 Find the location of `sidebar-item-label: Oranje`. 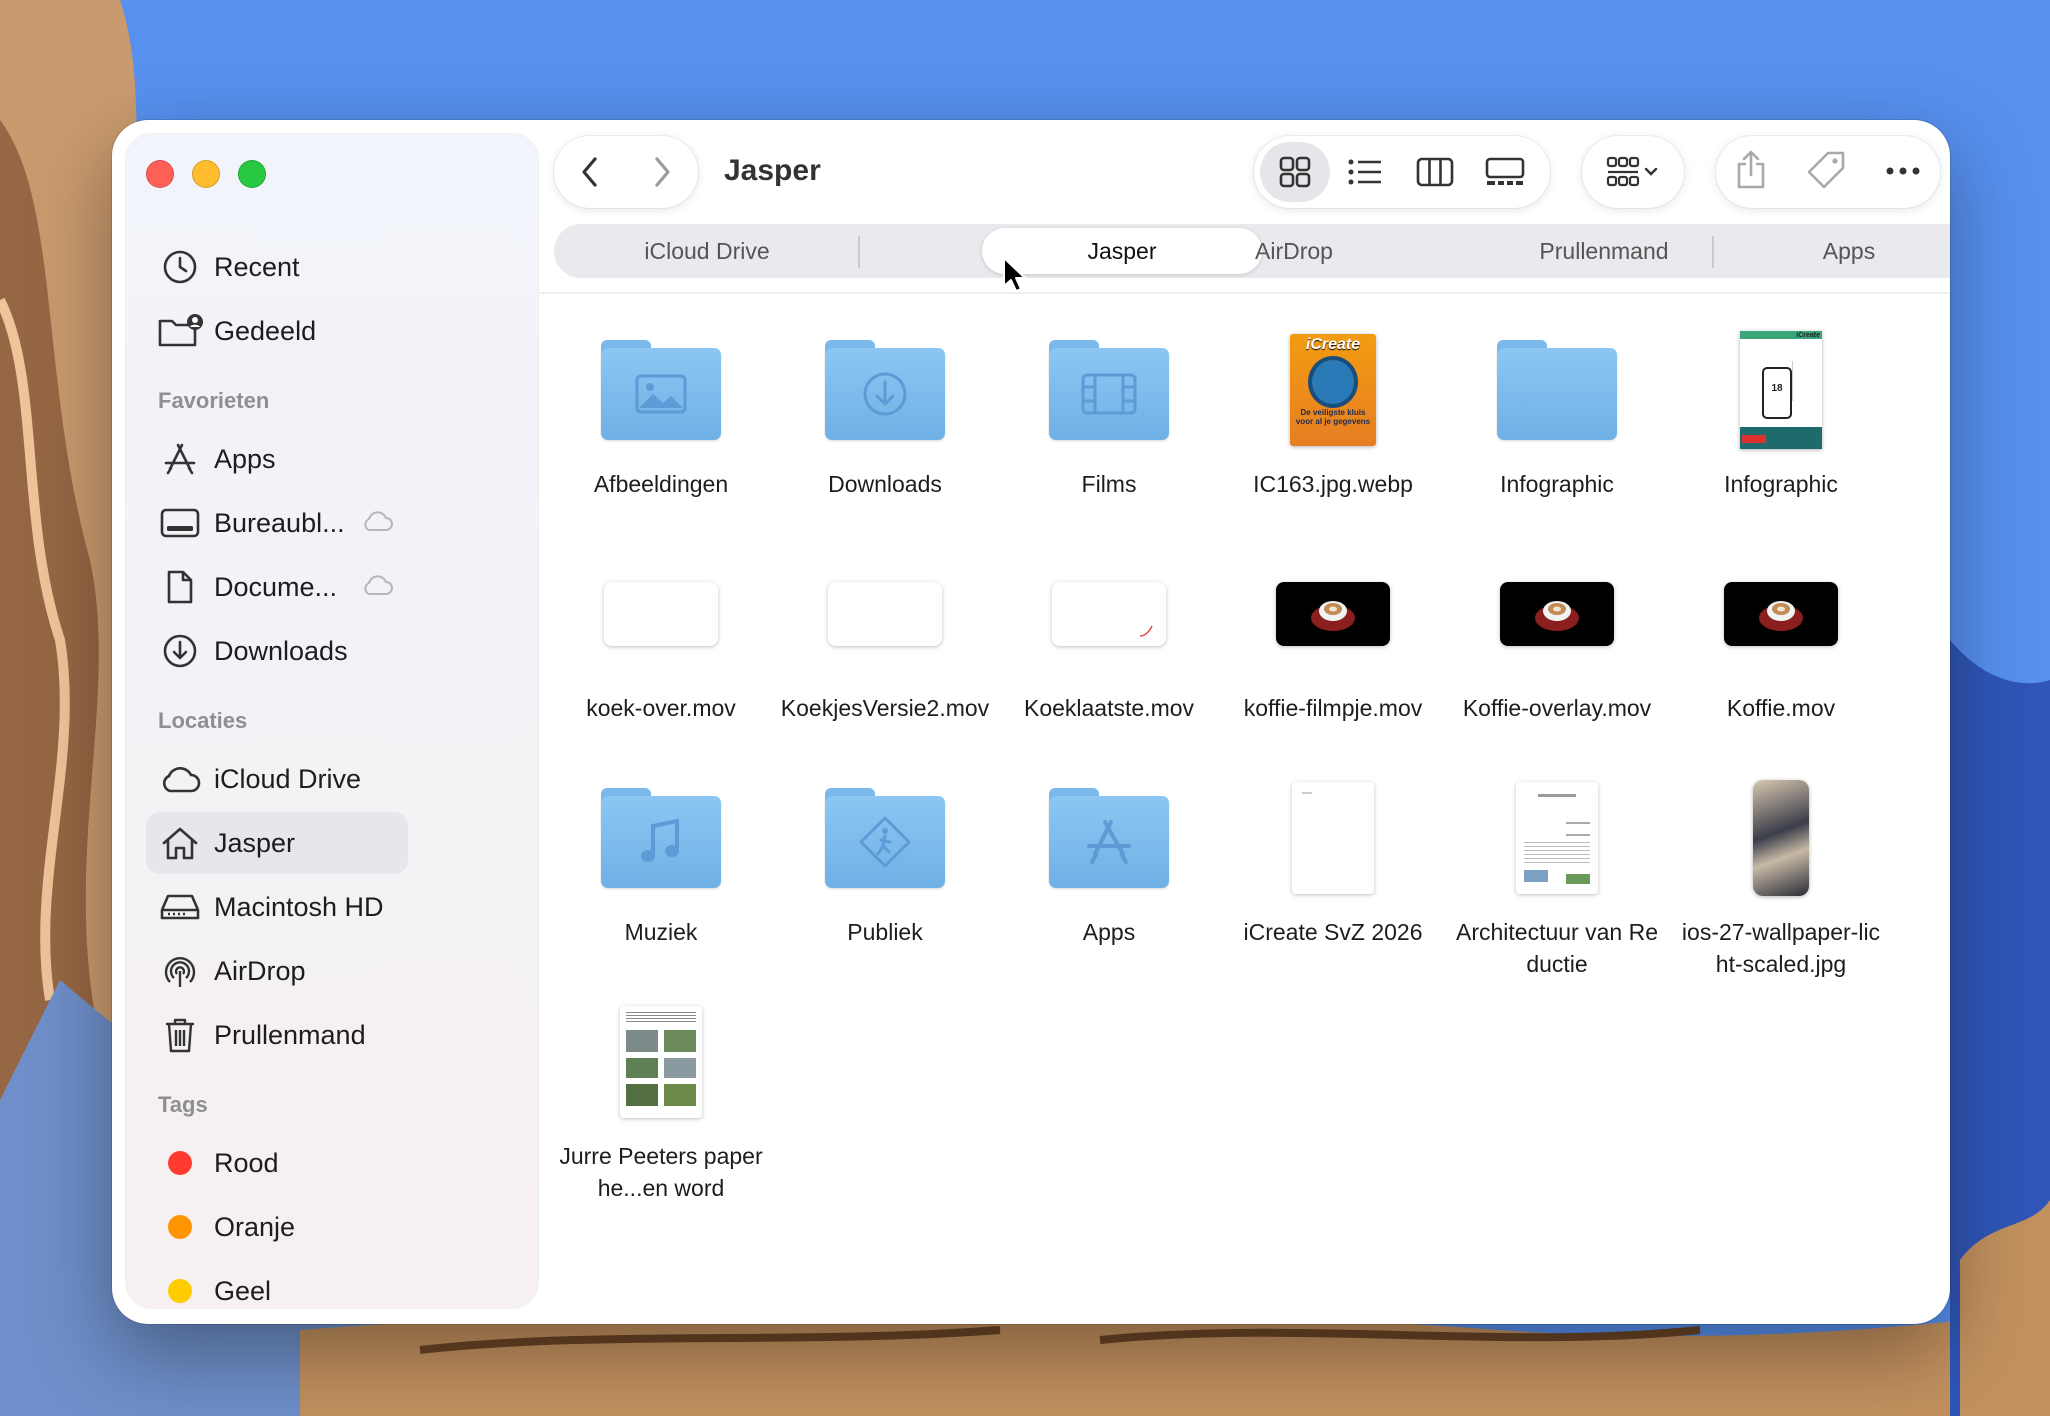

sidebar-item-label: Oranje is located at coordinates (255, 1226).